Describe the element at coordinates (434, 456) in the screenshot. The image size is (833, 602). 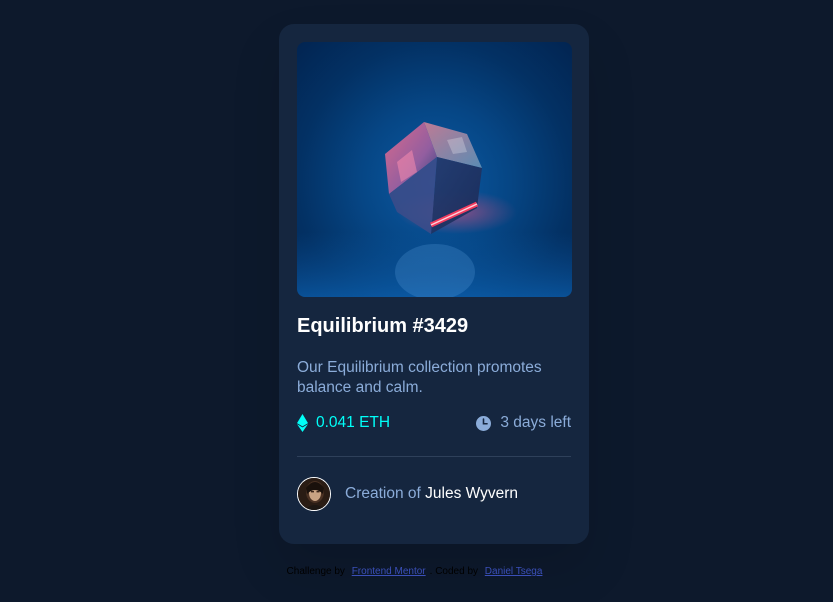
I see `card-divider` at that location.